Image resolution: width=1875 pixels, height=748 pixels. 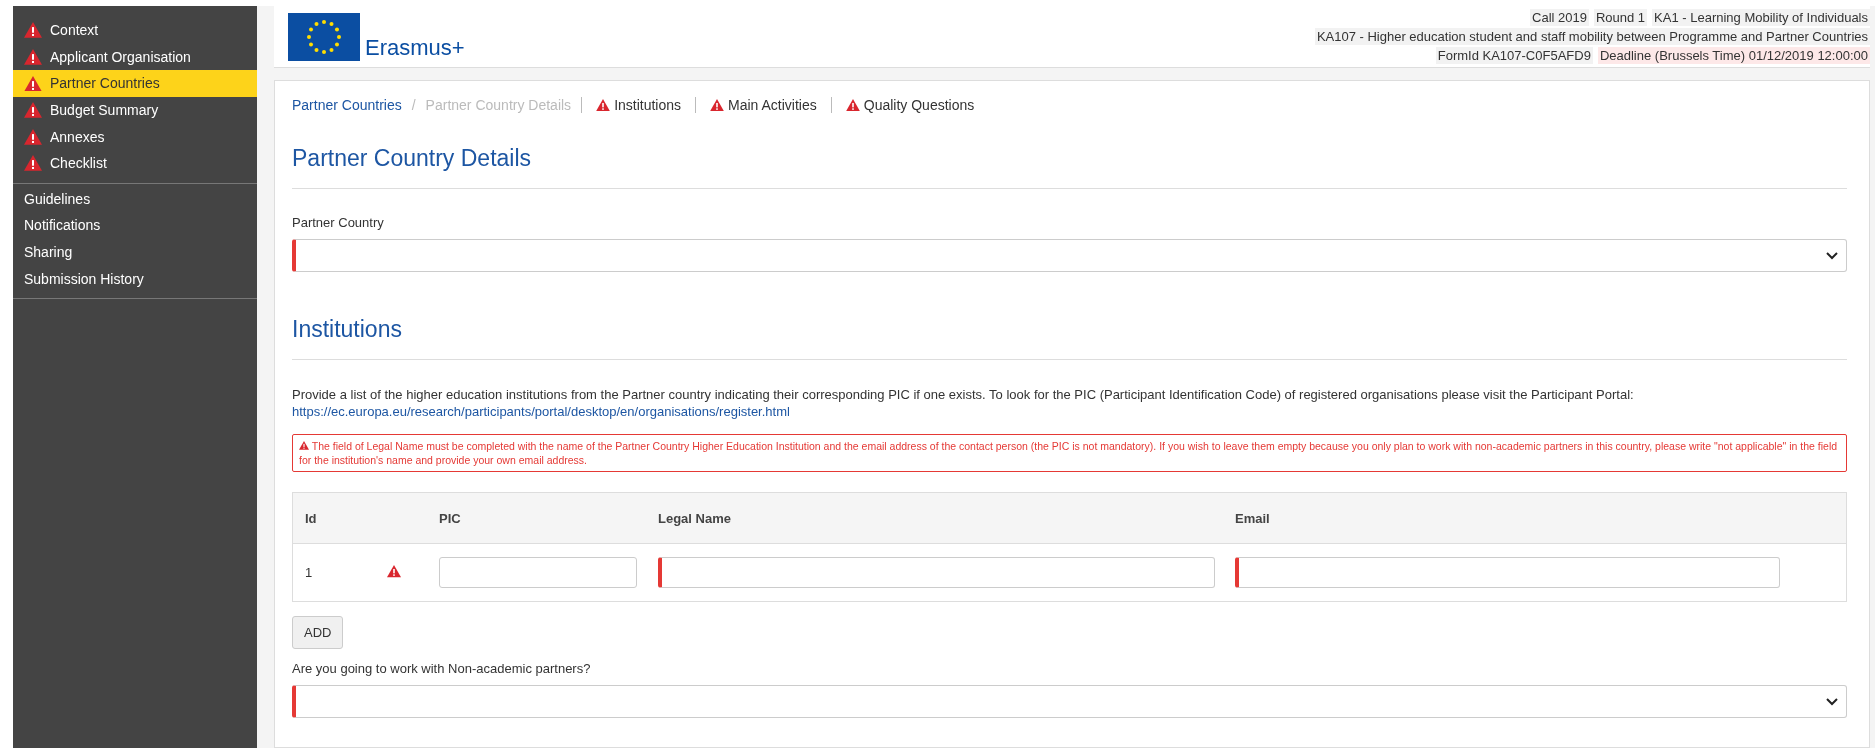 What do you see at coordinates (498, 105) in the screenshot?
I see `breadcrumb-current: Partner Country Details` at bounding box center [498, 105].